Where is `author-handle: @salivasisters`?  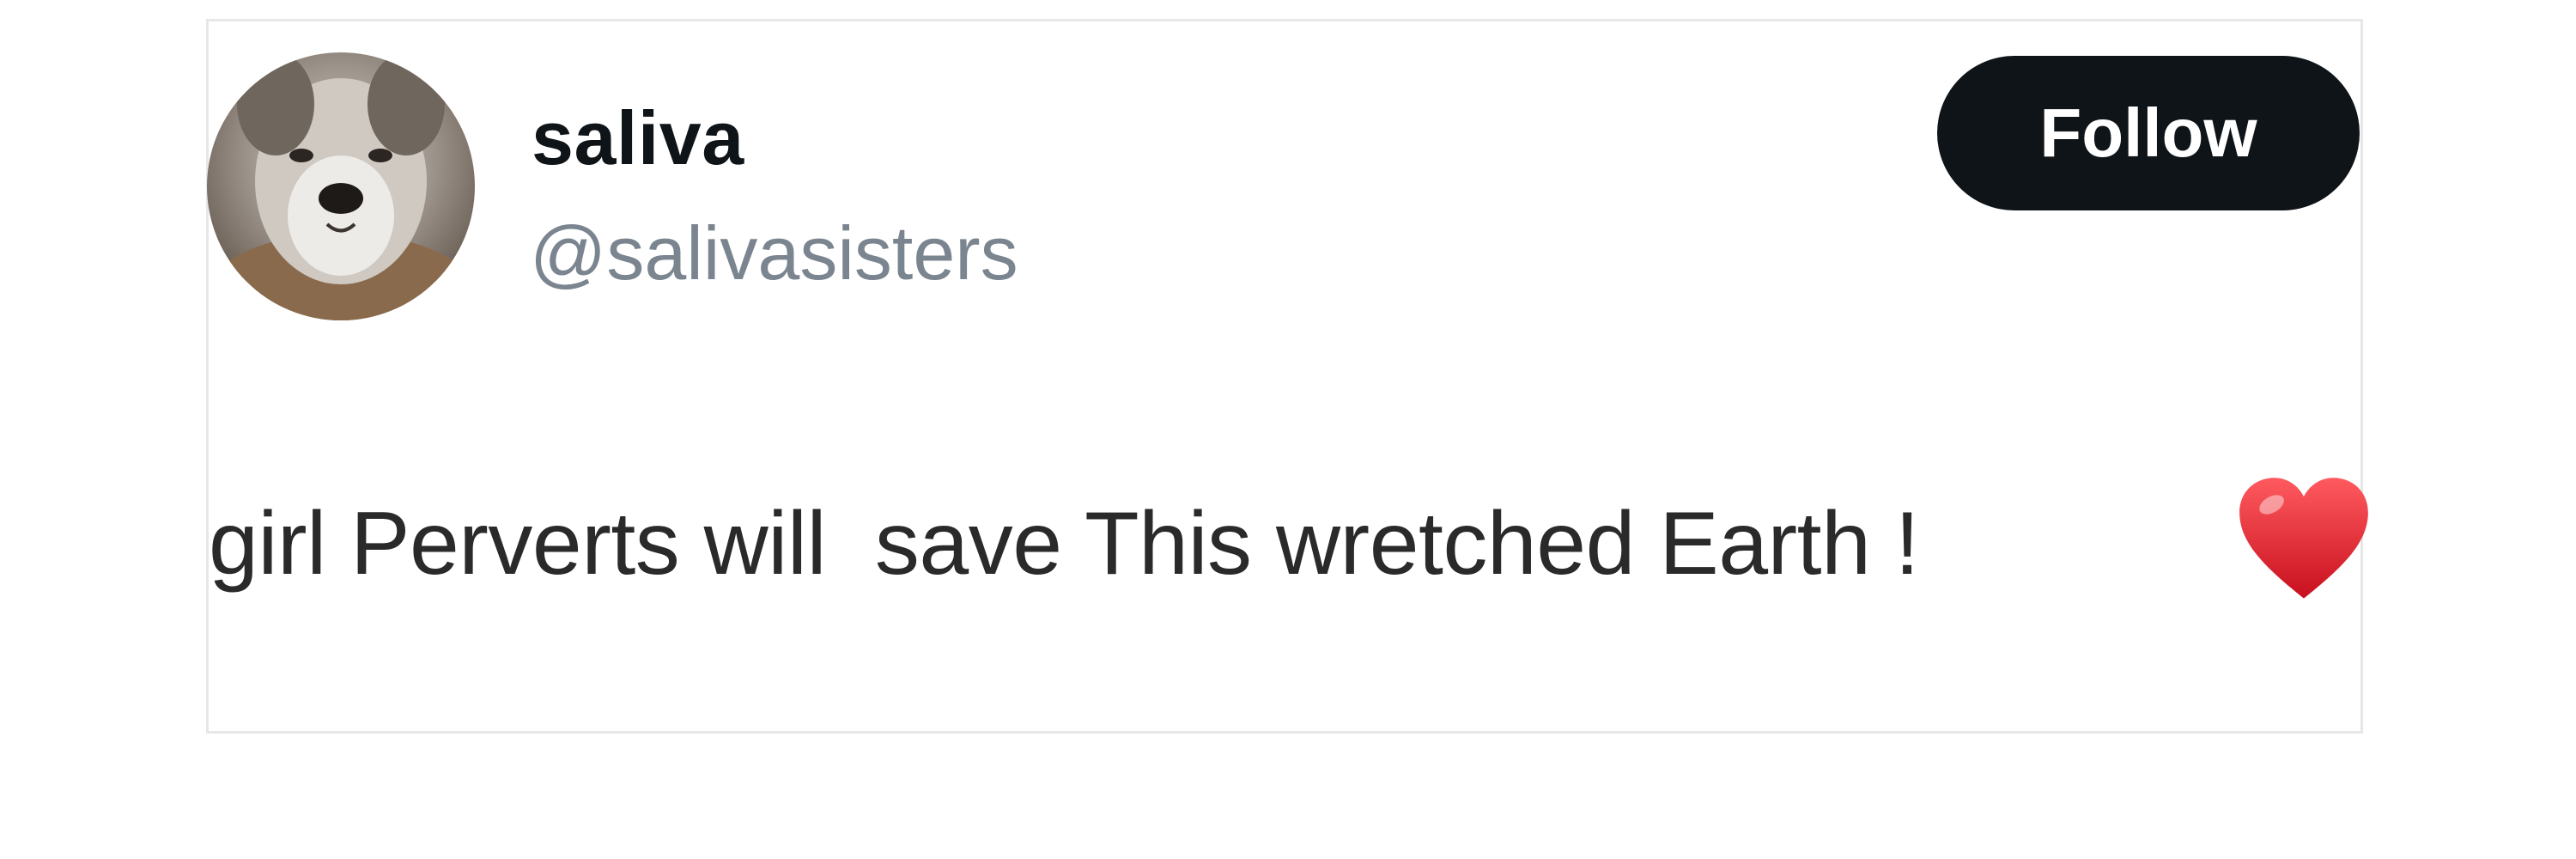
author-handle: @salivasisters is located at coordinates (774, 254).